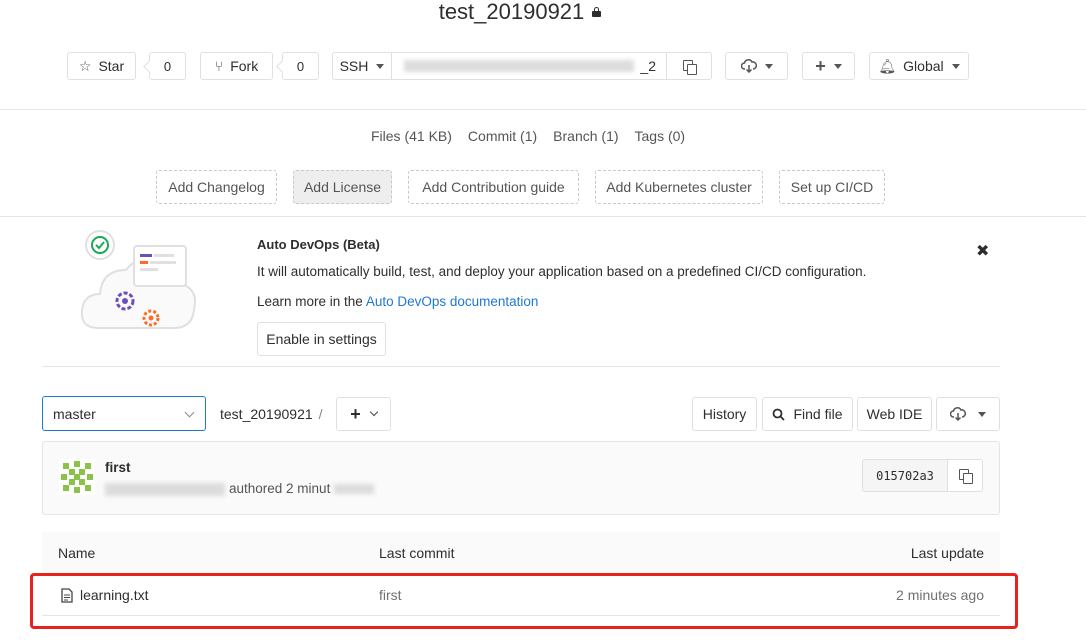 Image resolution: width=1086 pixels, height=643 pixels. Describe the element at coordinates (74, 413) in the screenshot. I see `branch-name: master` at that location.